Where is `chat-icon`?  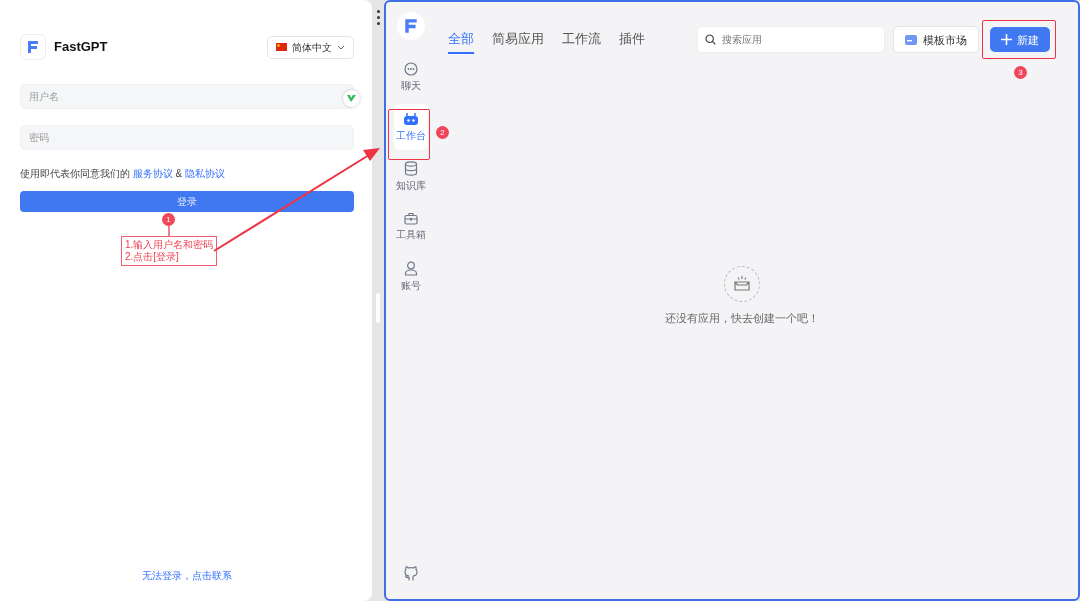 chat-icon is located at coordinates (411, 68).